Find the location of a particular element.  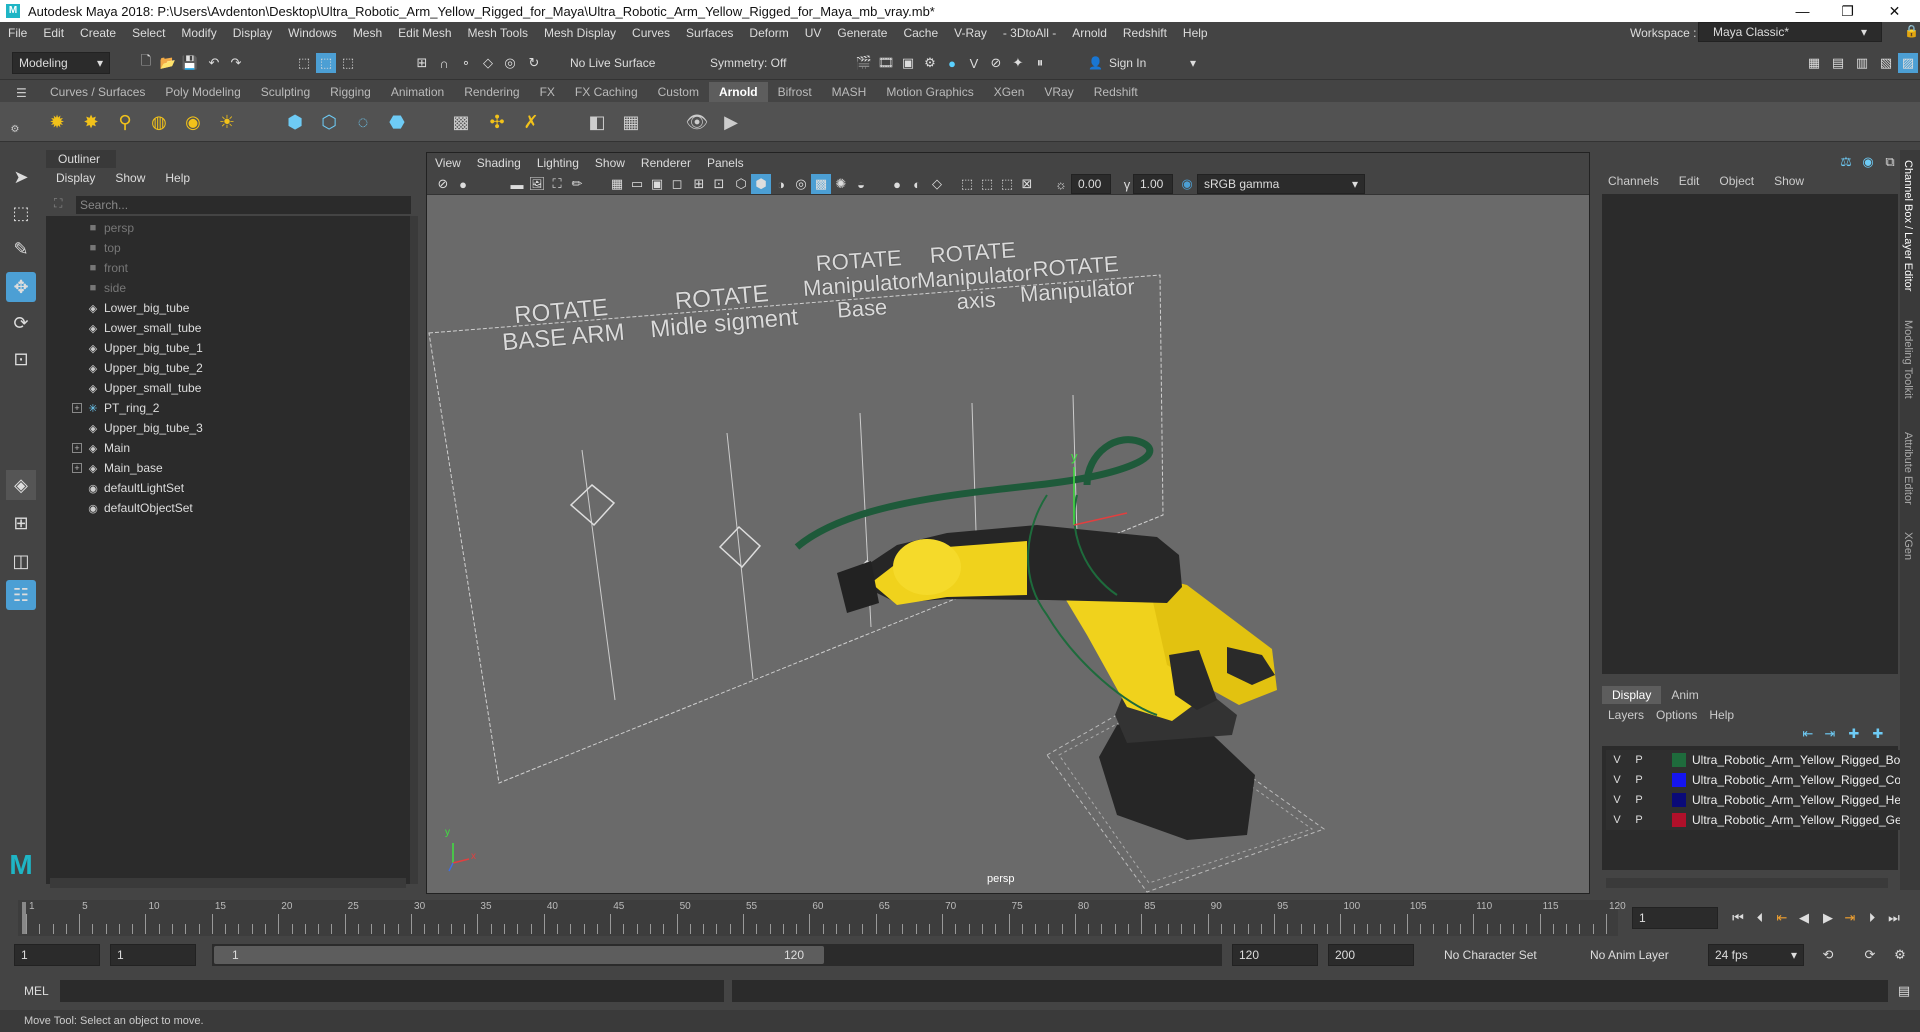

save-scene-icon: 💾 is located at coordinates (190, 63).